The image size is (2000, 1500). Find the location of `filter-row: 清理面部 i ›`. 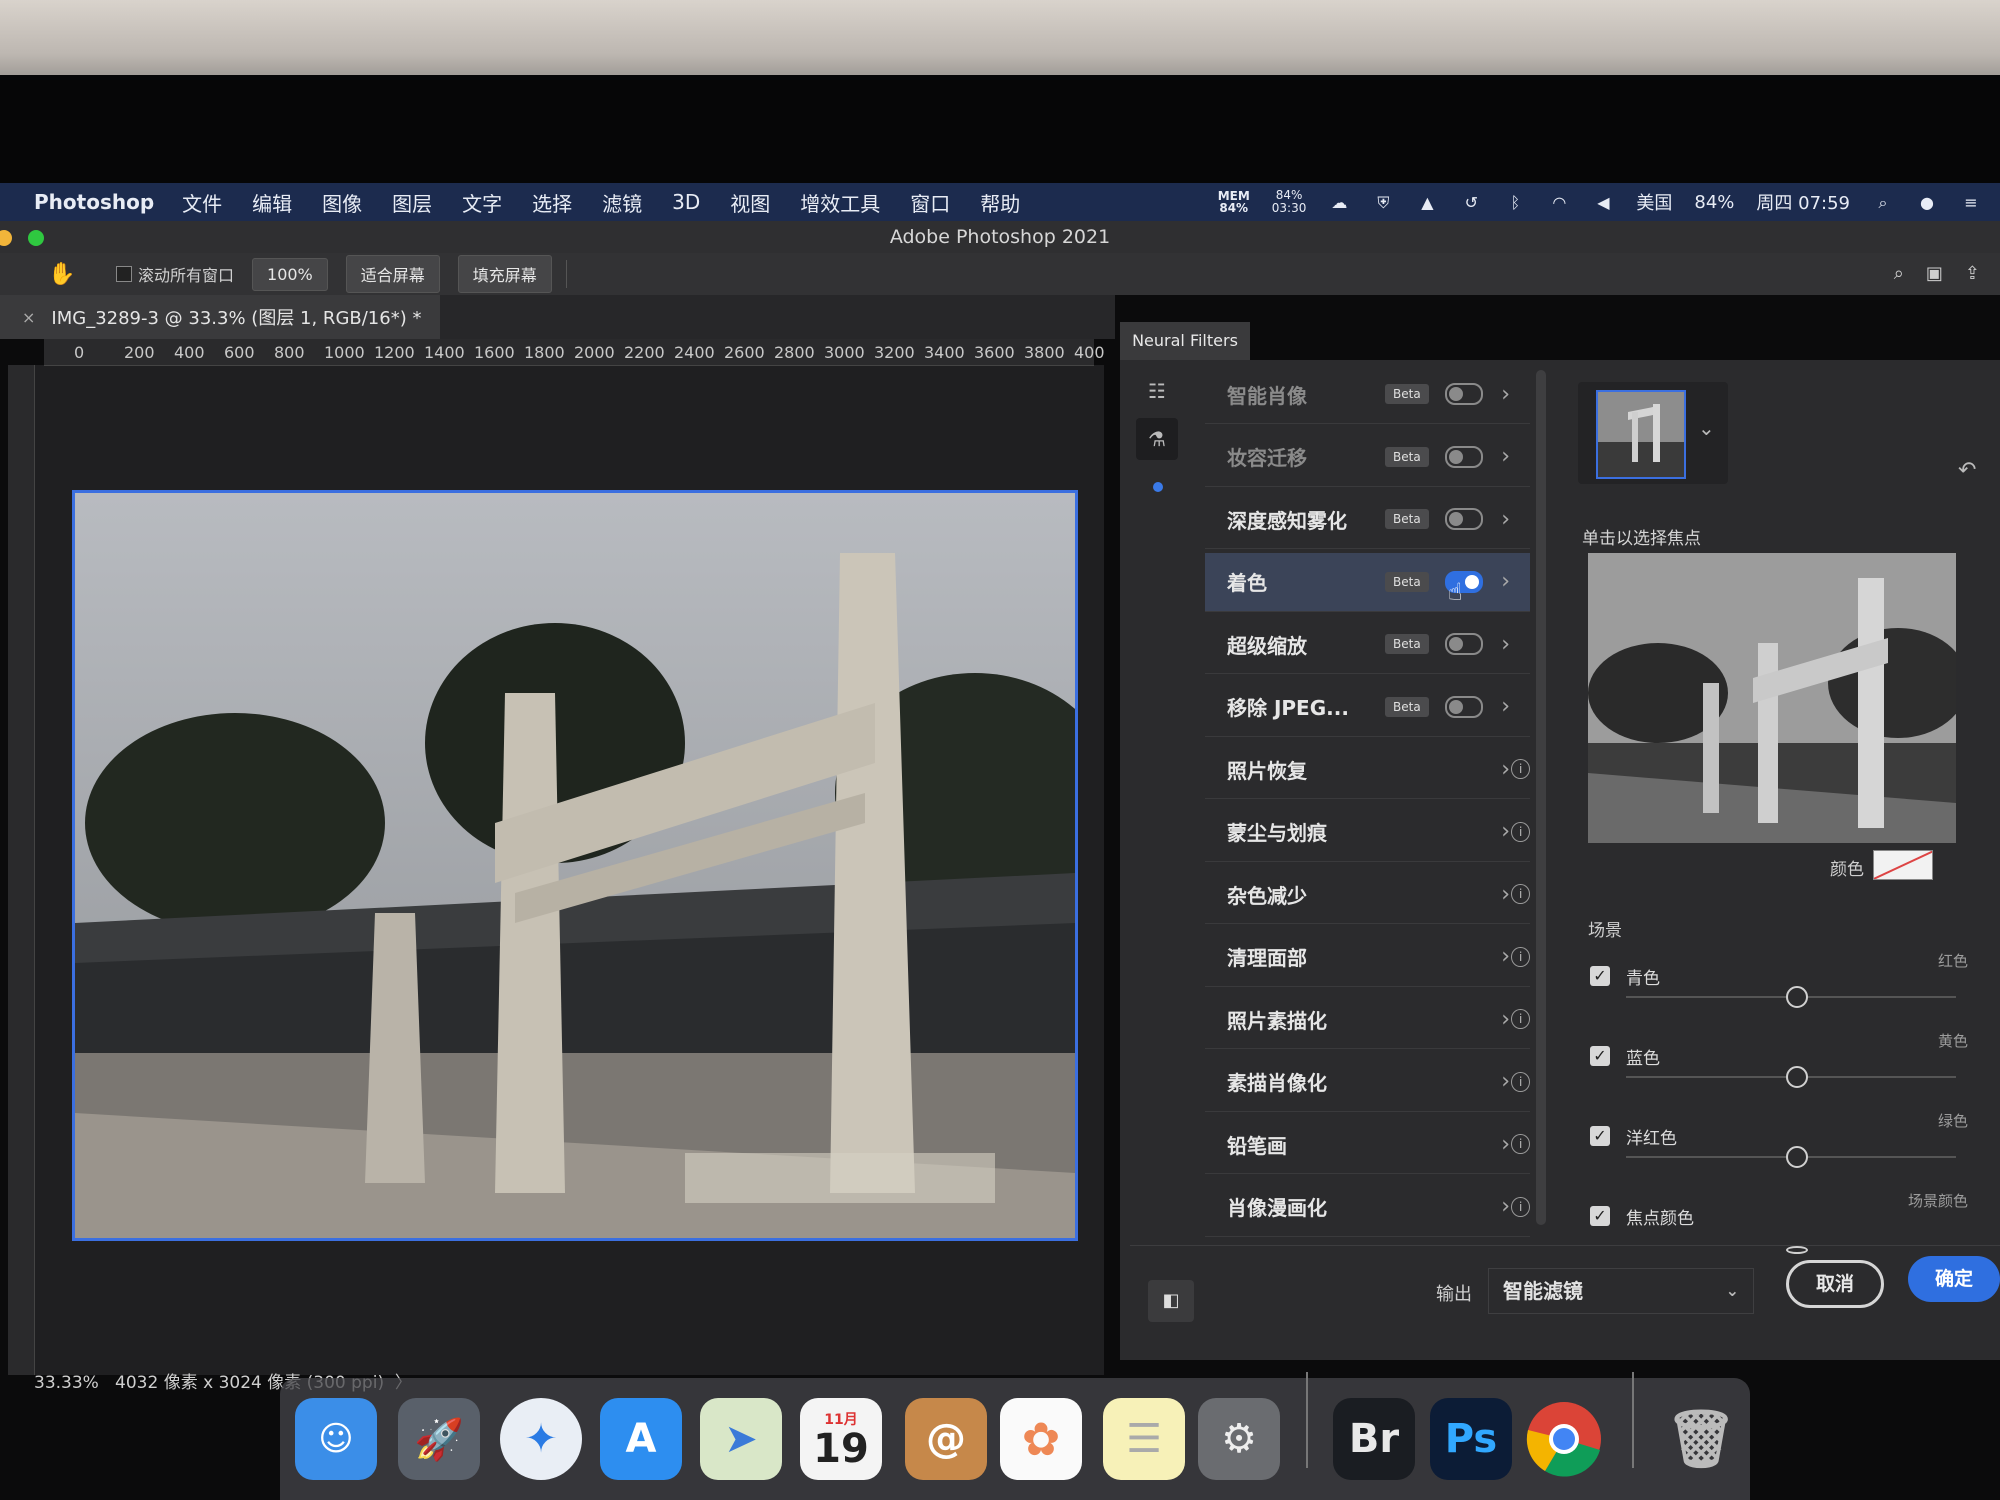

filter-row: 清理面部 i › is located at coordinates (1367, 957).